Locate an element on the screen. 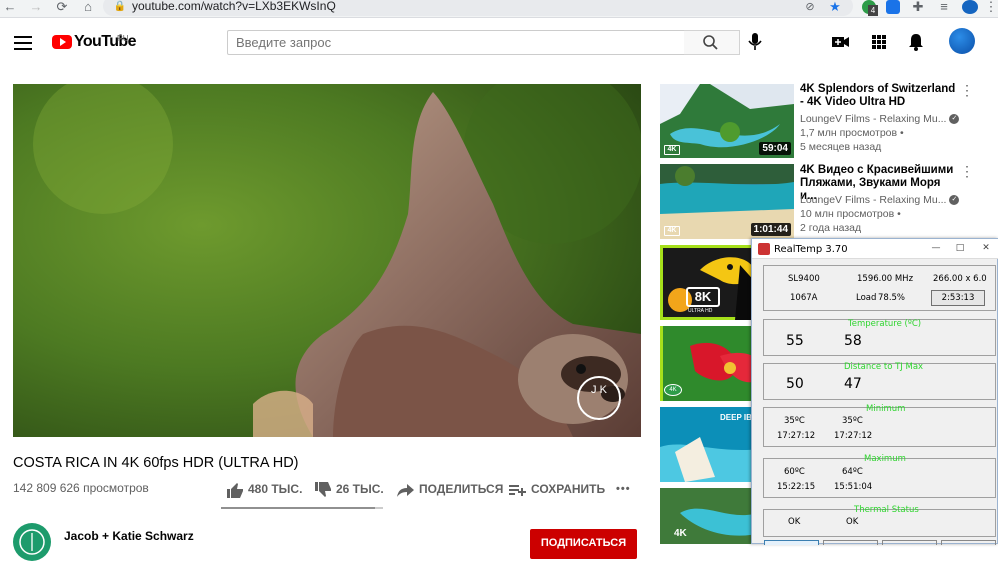  minimum-label: Minimum is located at coordinates (886, 409).